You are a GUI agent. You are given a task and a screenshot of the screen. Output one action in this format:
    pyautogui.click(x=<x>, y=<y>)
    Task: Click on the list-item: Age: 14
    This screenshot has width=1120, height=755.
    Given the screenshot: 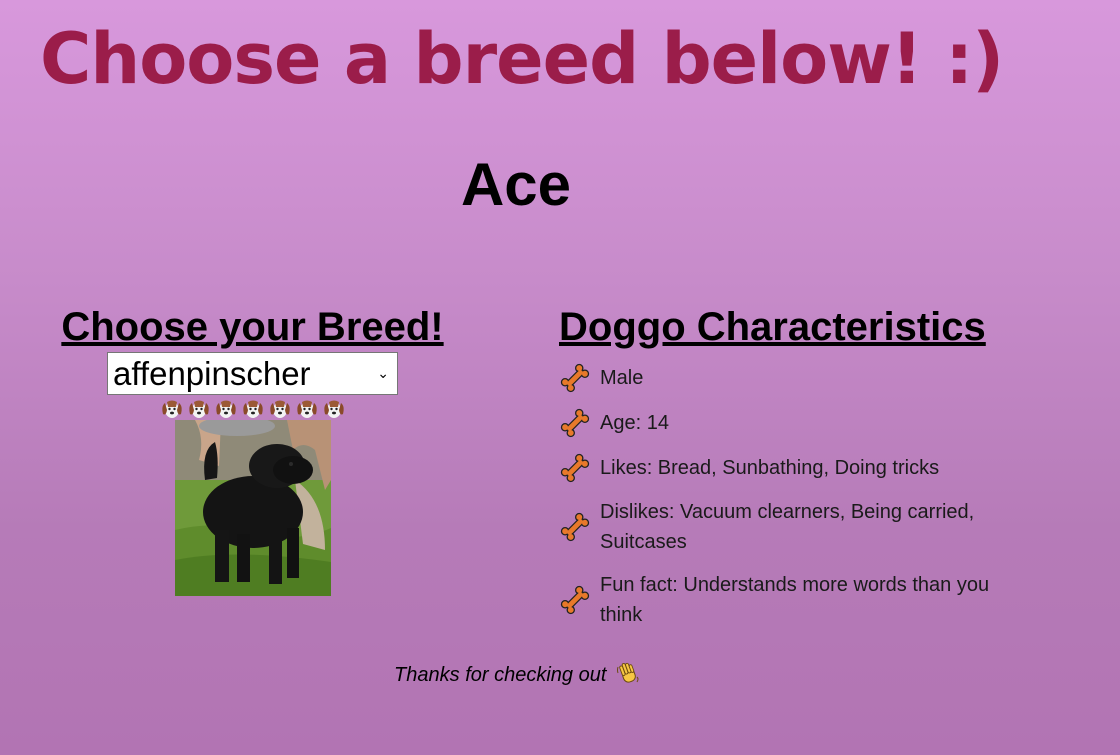 What is the action you would take?
    pyautogui.click(x=819, y=423)
    